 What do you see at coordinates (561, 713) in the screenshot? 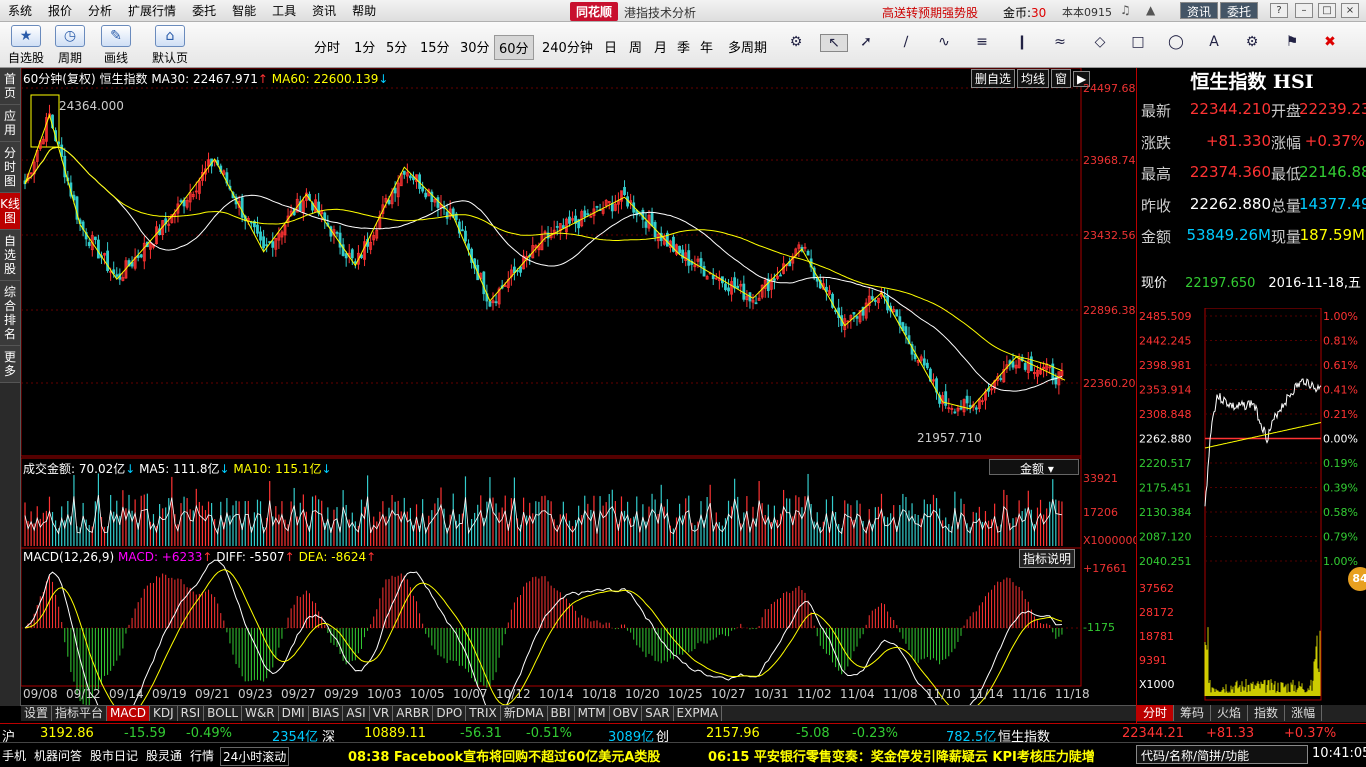
I see `indicator-tab: BBI` at bounding box center [561, 713].